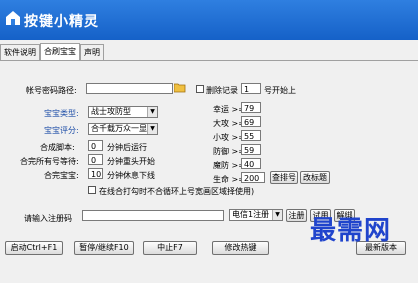  I want to click on pause-resume-button: 暂停/继续F10, so click(104, 248).